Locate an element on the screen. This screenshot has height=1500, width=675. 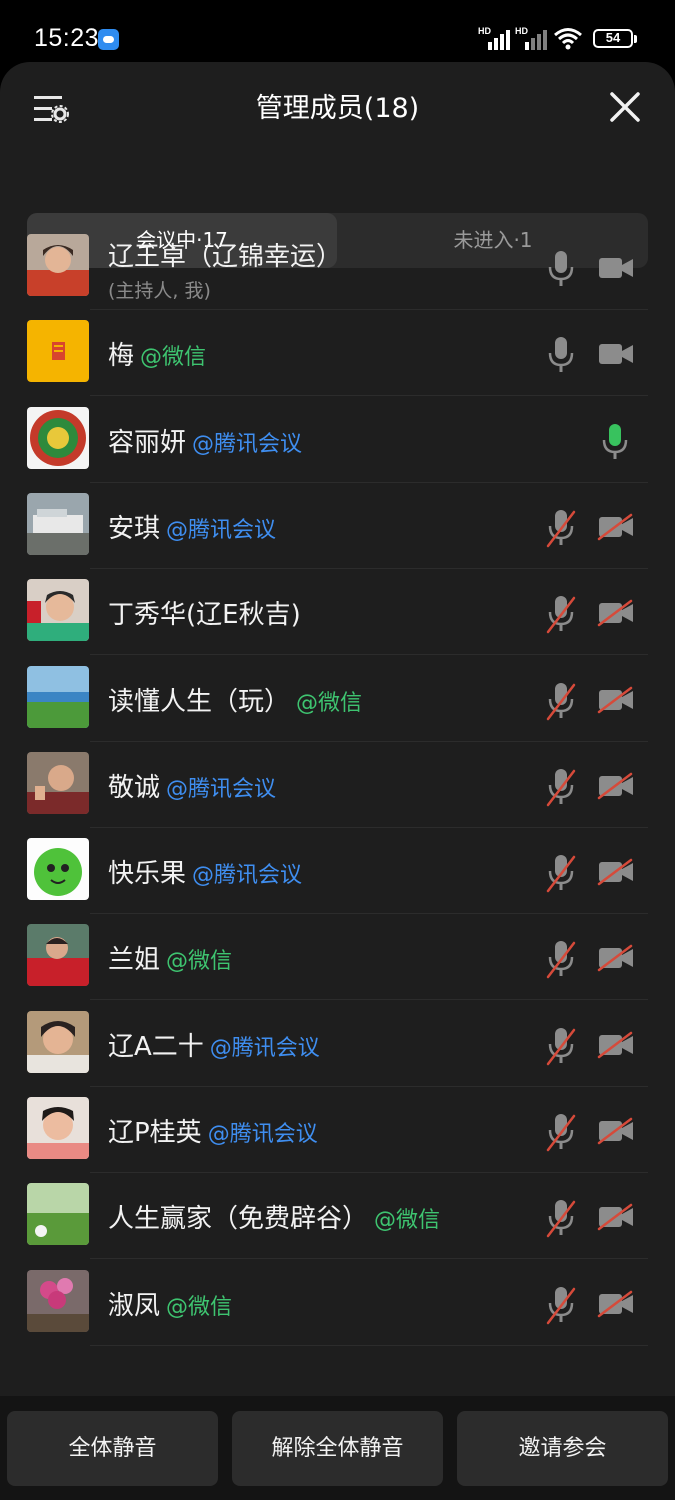
member-name-line: 辽王卓（辽锦幸运） is located at coordinates (225, 254).